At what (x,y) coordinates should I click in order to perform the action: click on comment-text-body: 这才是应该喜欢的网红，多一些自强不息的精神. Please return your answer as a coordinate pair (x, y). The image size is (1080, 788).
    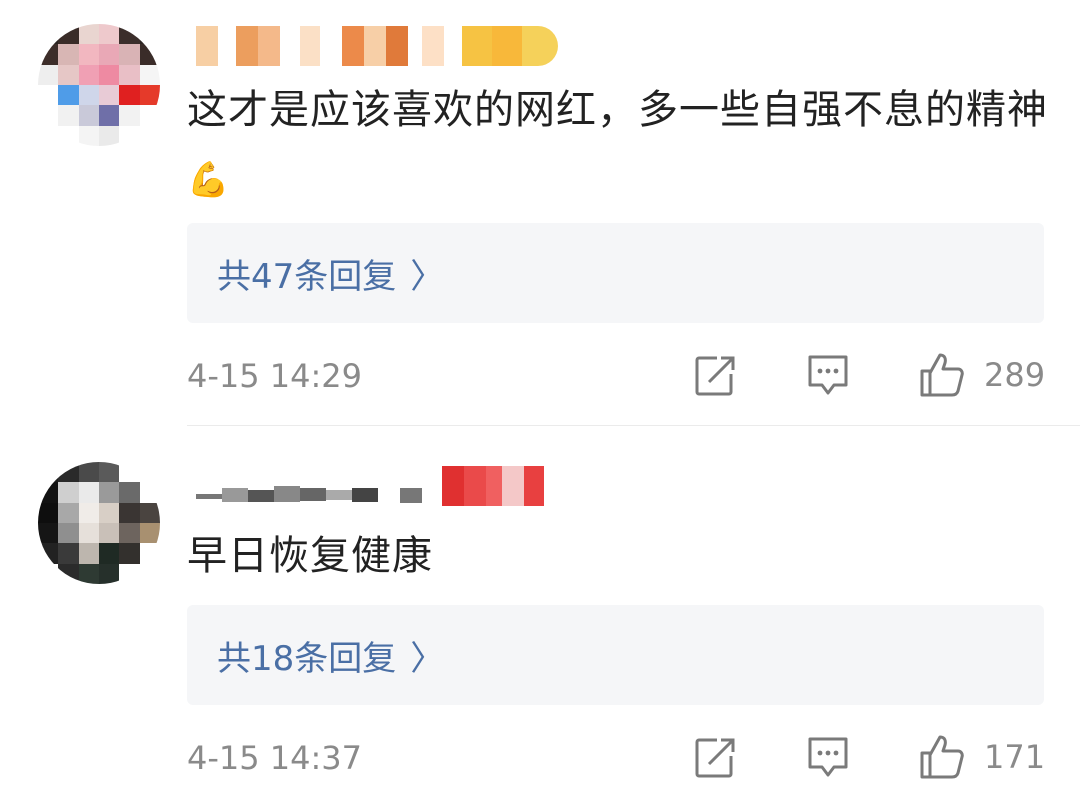
    Looking at the image, I should click on (617, 110).